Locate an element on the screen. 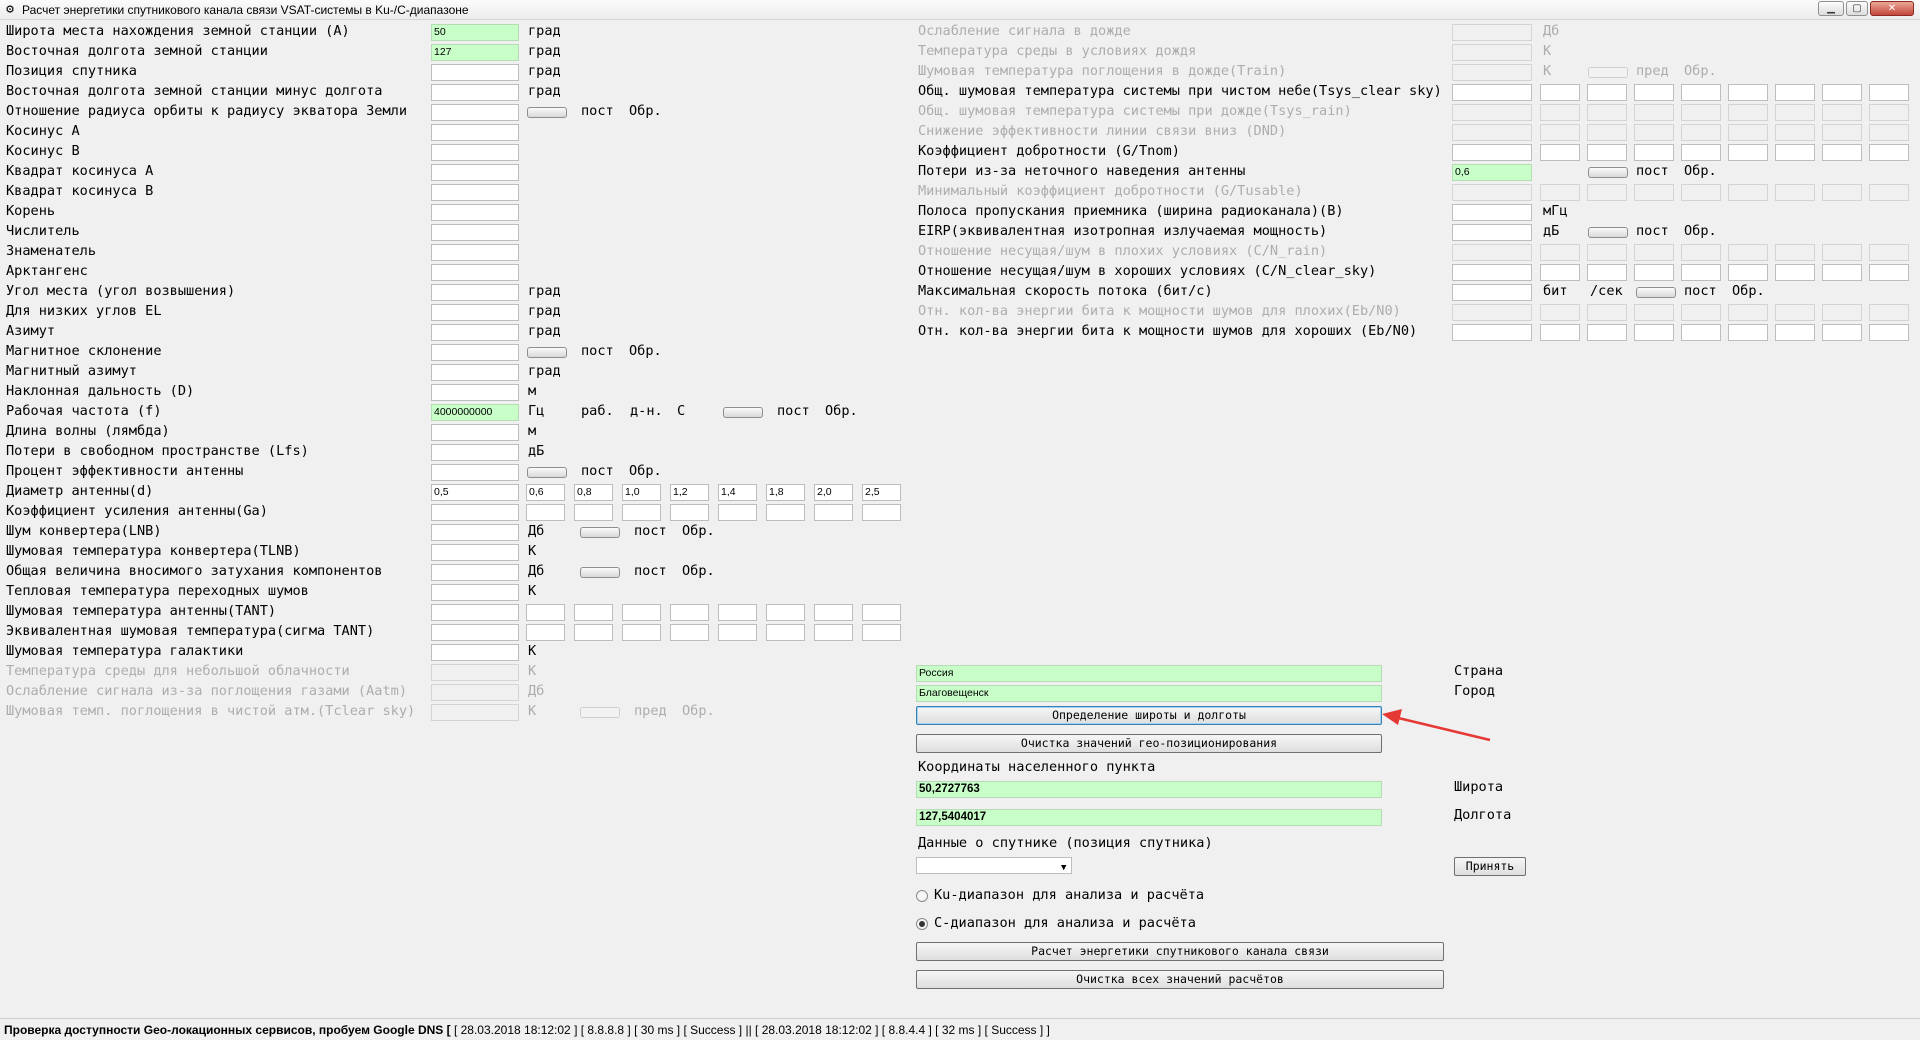  satellite-select is located at coordinates (994, 865).